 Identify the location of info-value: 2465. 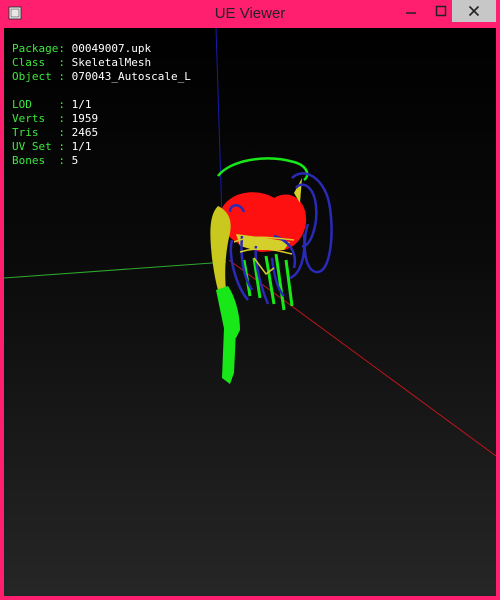
(85, 132).